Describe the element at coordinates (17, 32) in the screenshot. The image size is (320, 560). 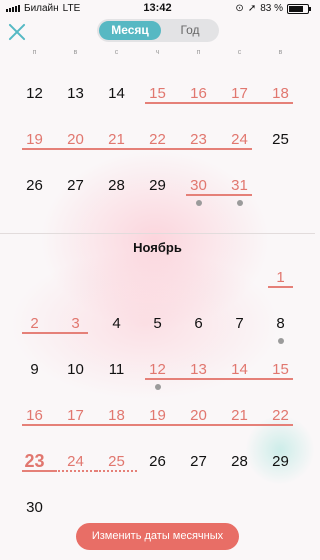
I see `close-icon` at that location.